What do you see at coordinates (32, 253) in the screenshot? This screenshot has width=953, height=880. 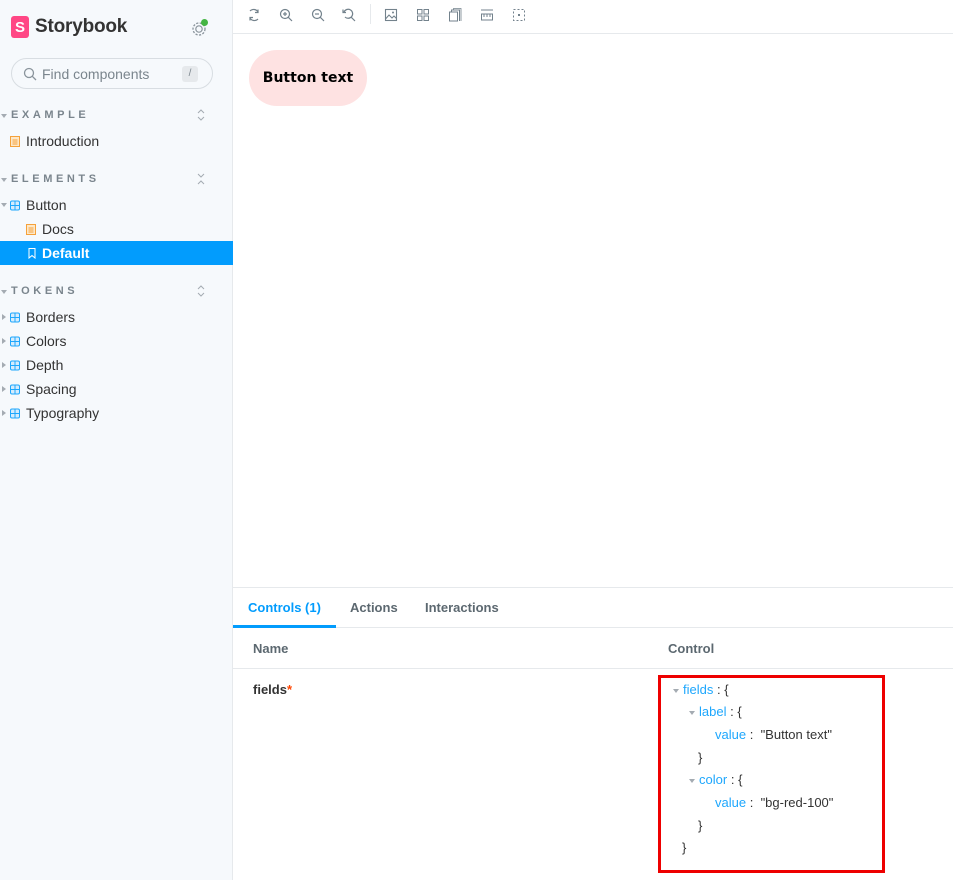 I see `bookmark-icon` at bounding box center [32, 253].